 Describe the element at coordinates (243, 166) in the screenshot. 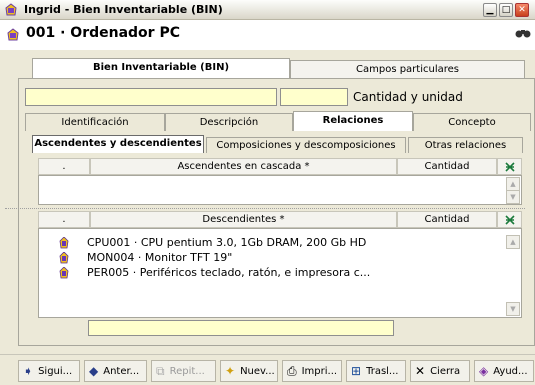

I see `asc-col-main: Ascendentes en cascada *` at that location.